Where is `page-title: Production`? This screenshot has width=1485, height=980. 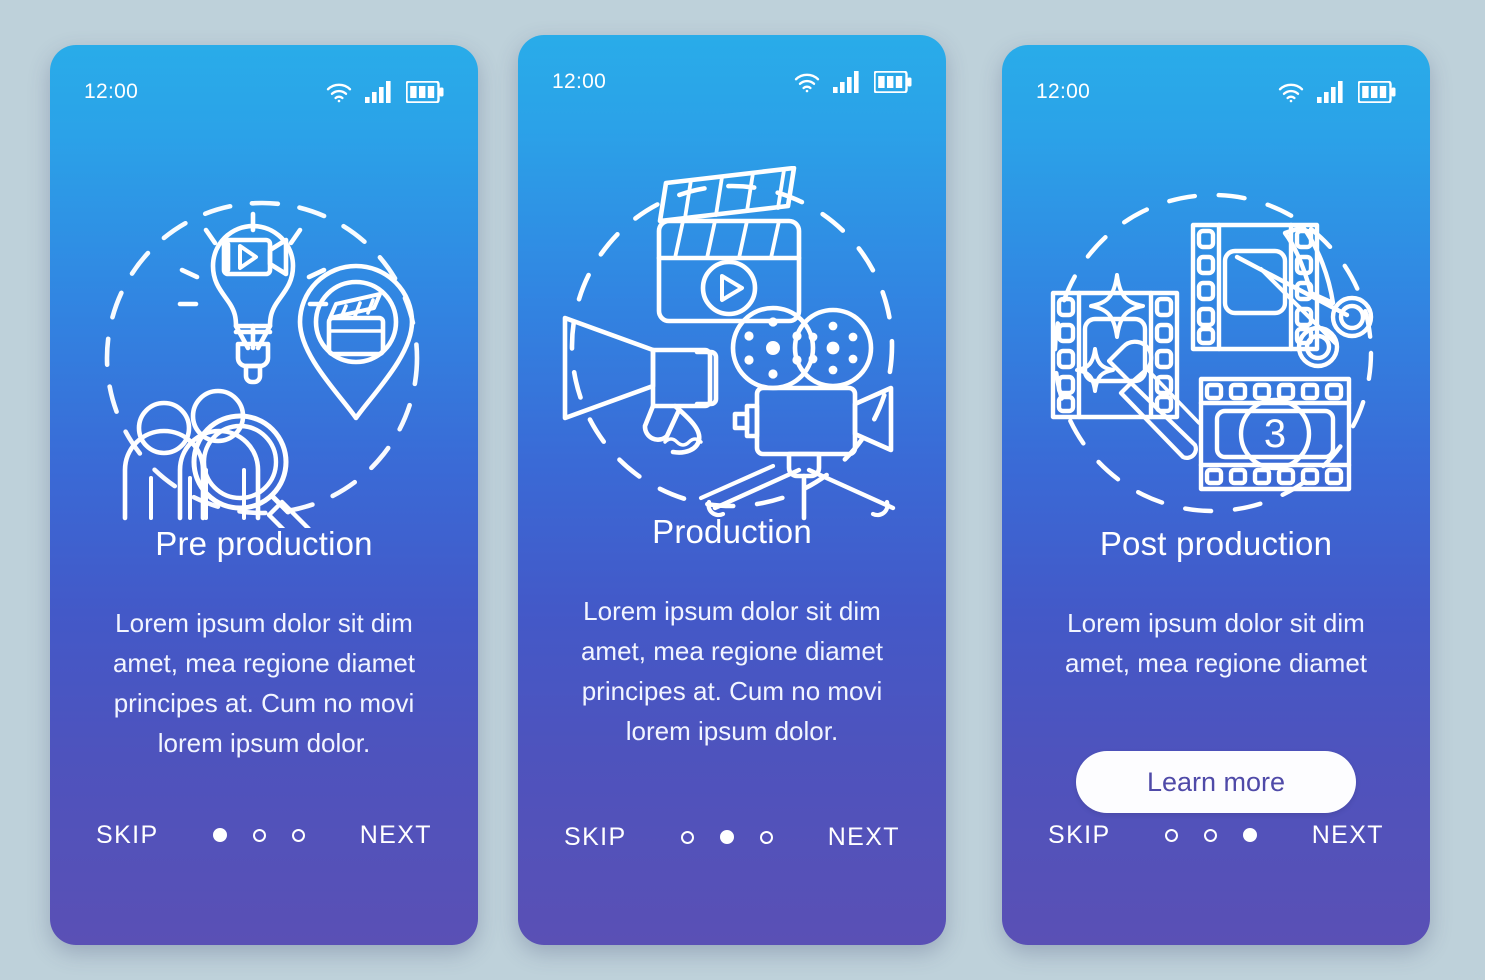 page-title: Production is located at coordinates (732, 531).